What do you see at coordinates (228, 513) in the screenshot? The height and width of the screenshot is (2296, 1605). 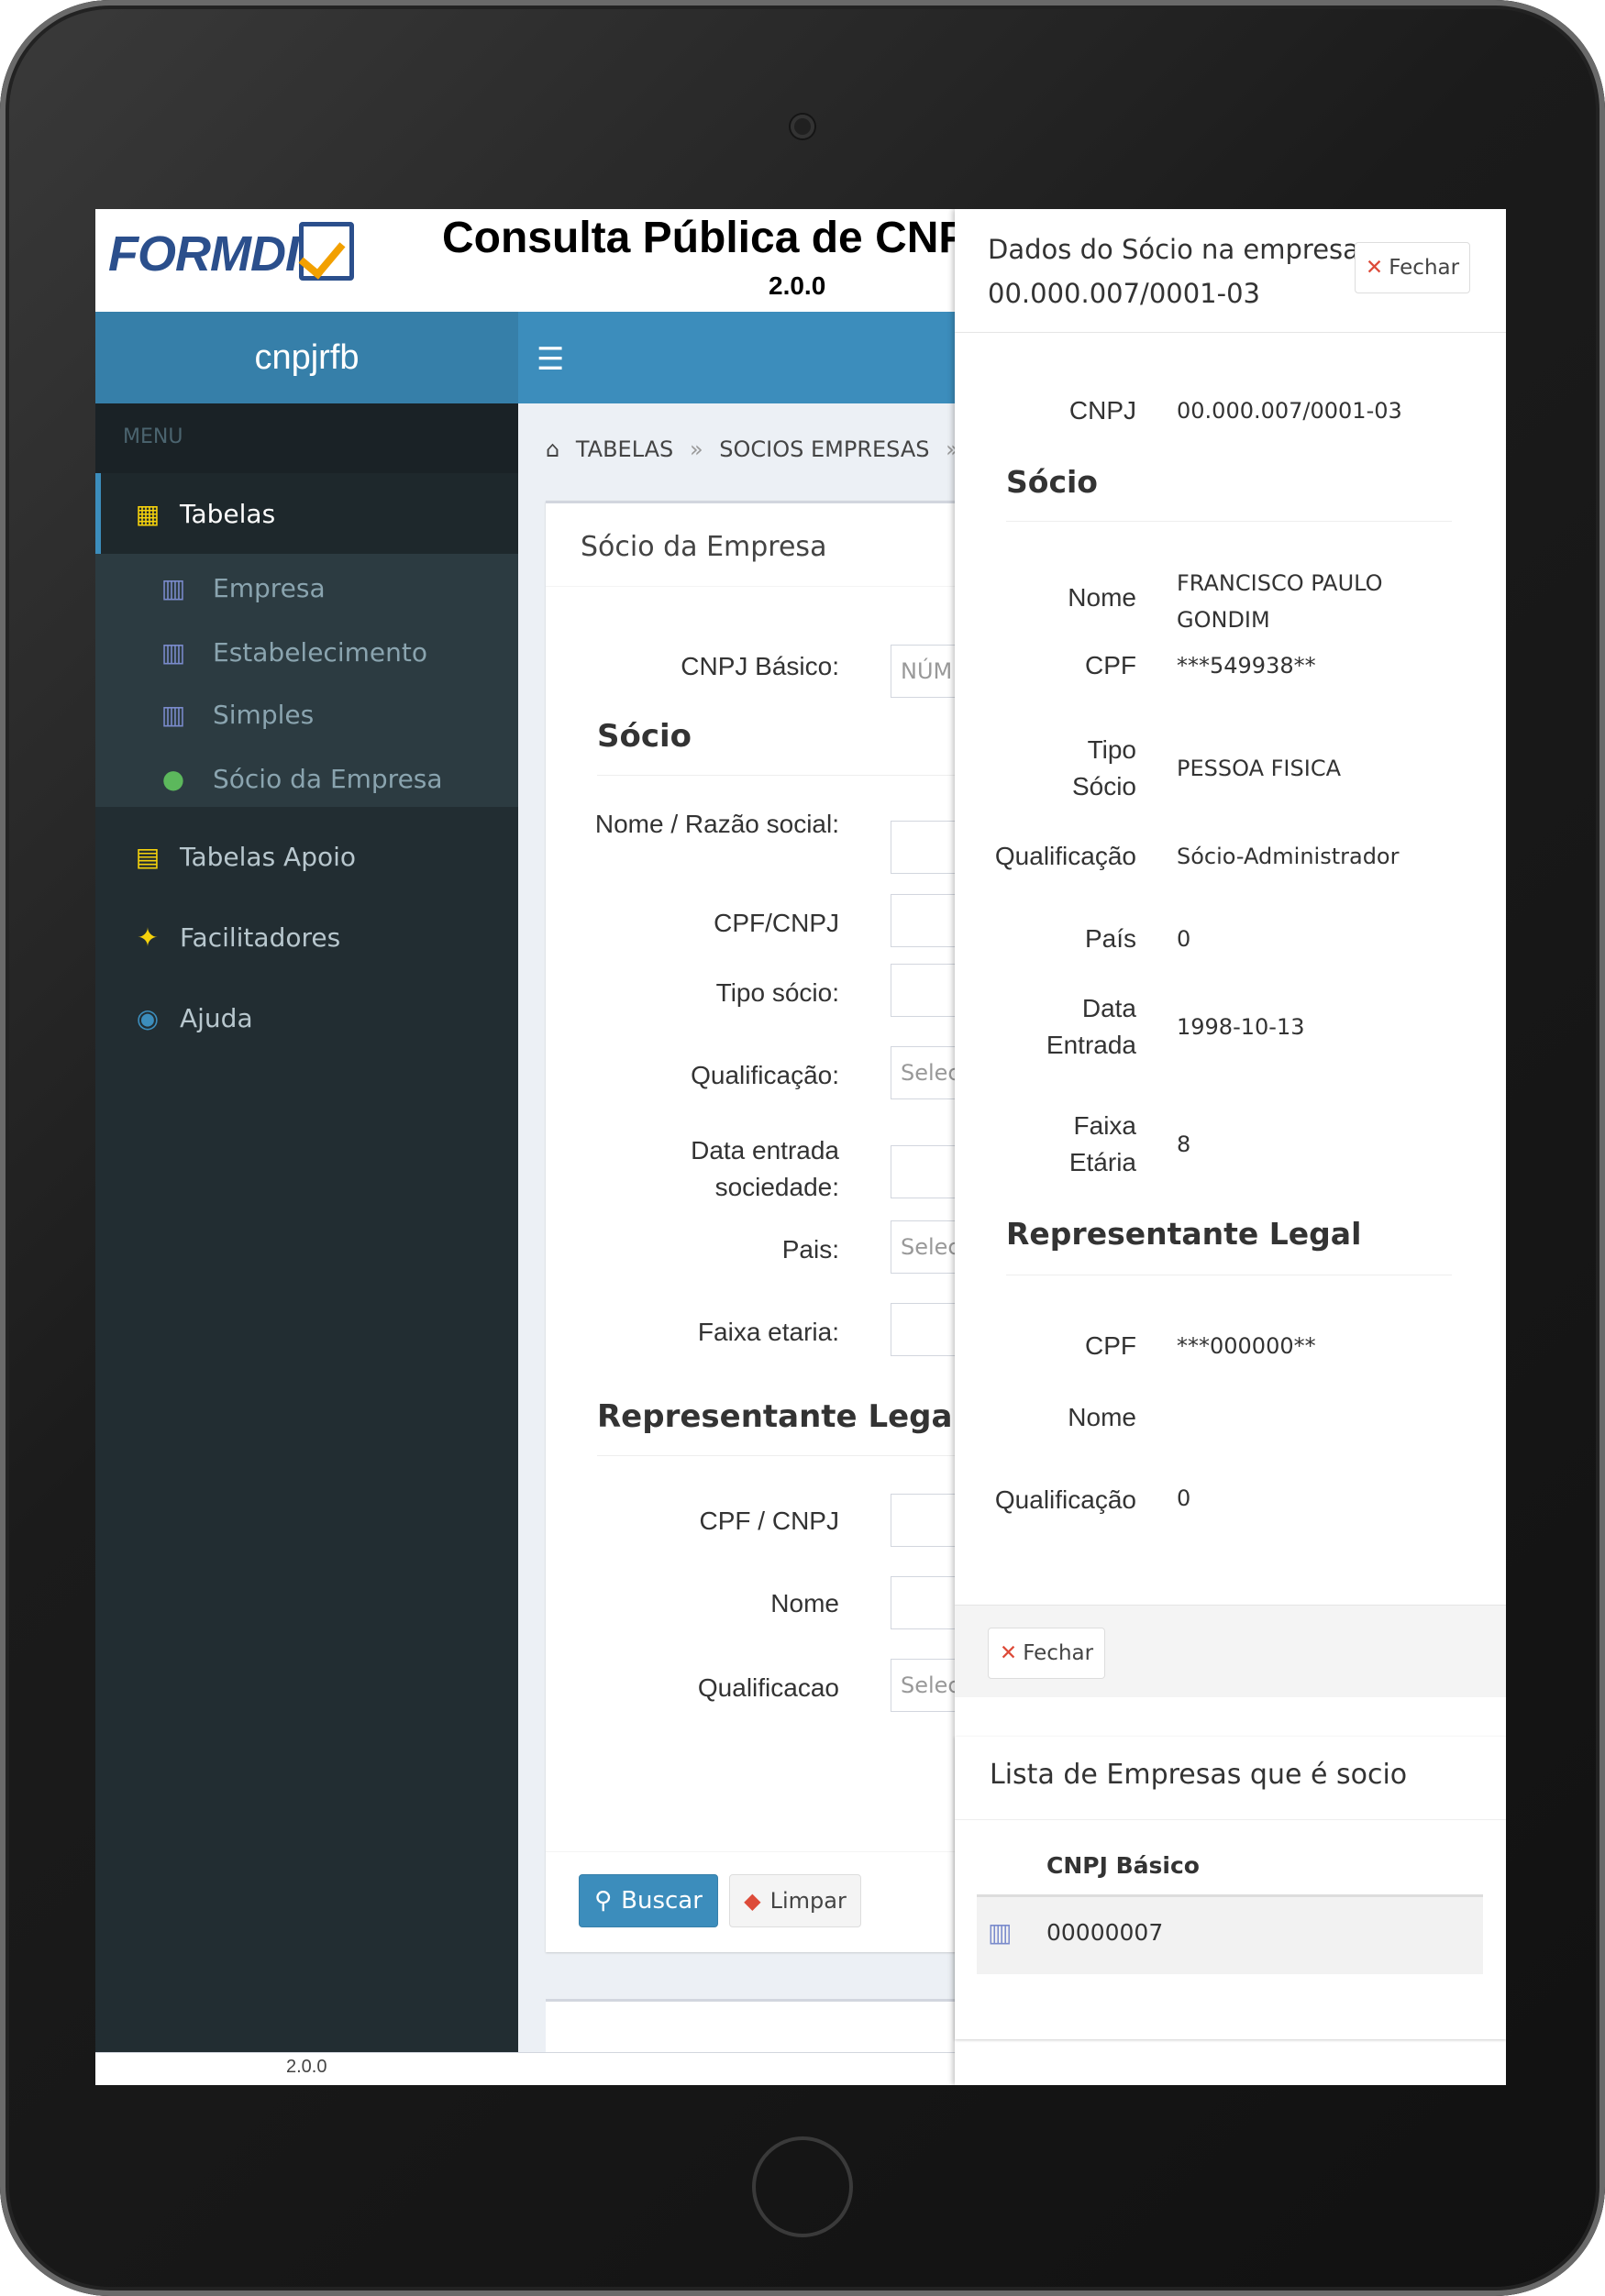 I see `sidebar-item-label: Tabelas` at bounding box center [228, 513].